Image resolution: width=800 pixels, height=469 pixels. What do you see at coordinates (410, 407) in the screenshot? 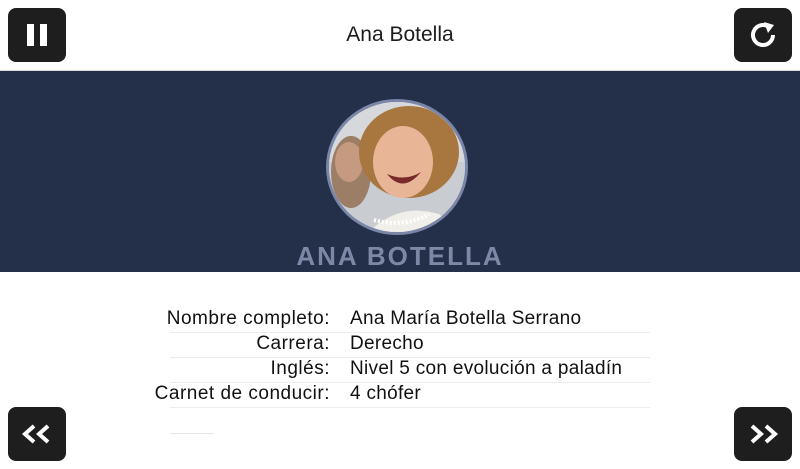
I see `row-divider` at bounding box center [410, 407].